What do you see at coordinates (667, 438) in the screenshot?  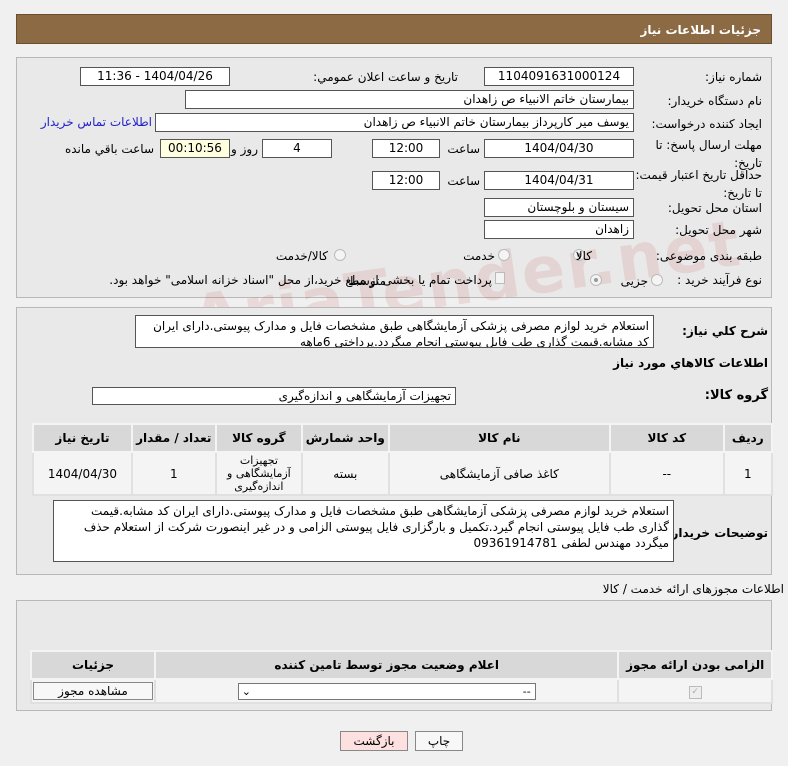 I see `col-code: کد کالا` at bounding box center [667, 438].